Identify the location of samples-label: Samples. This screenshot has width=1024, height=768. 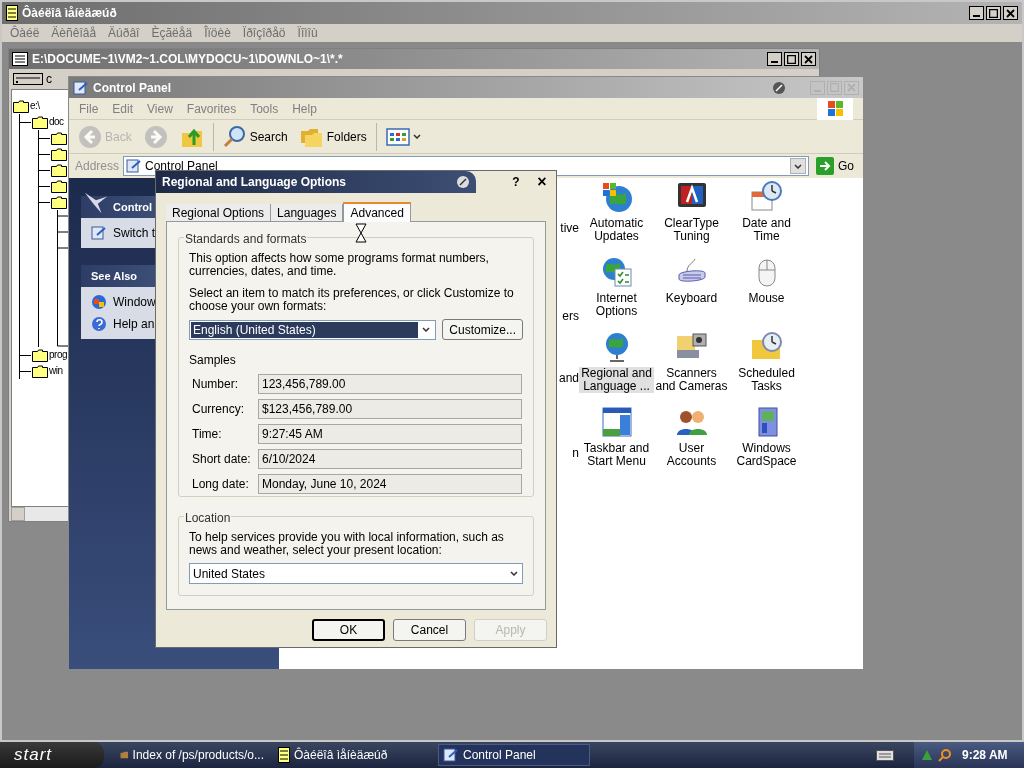
(213, 360).